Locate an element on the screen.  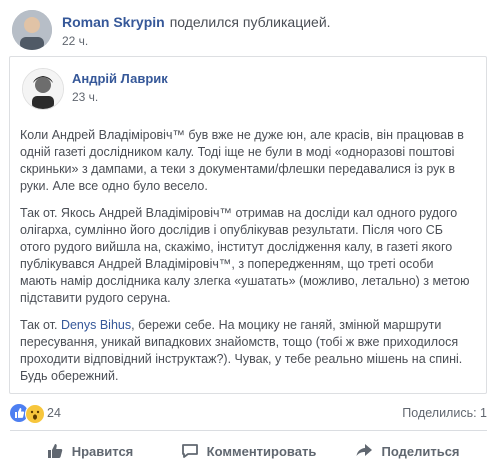
share-icon is located at coordinates (364, 450).